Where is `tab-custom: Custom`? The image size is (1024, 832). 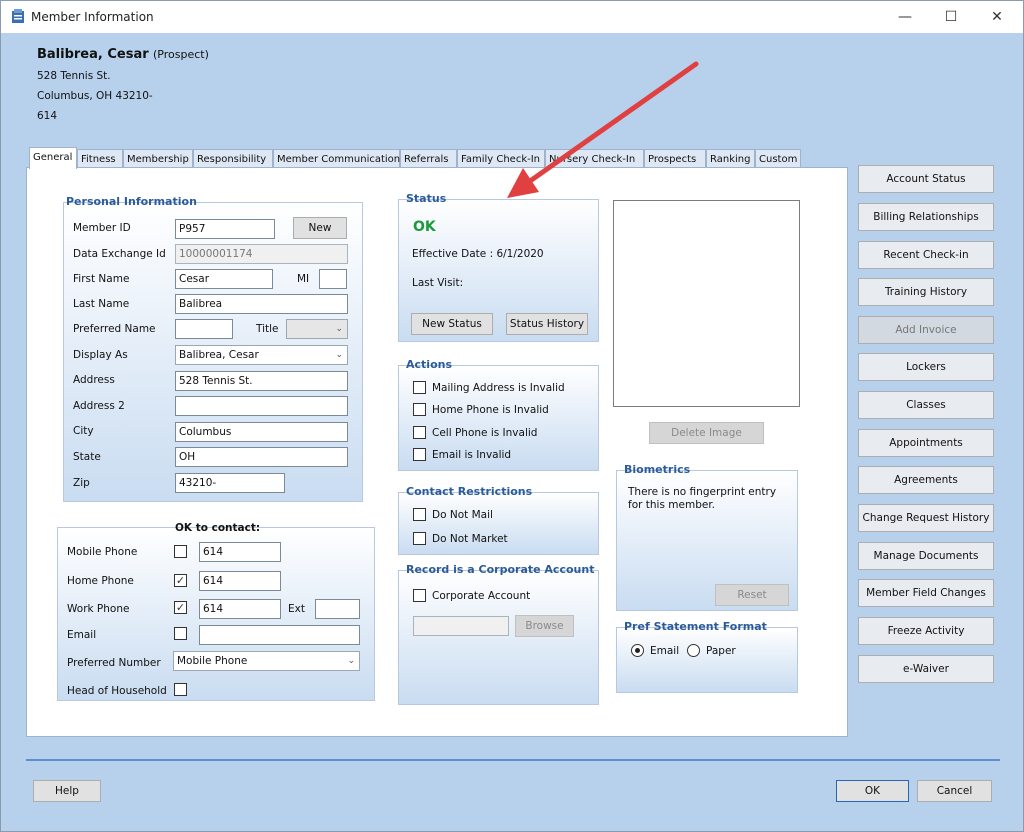 tab-custom: Custom is located at coordinates (778, 159).